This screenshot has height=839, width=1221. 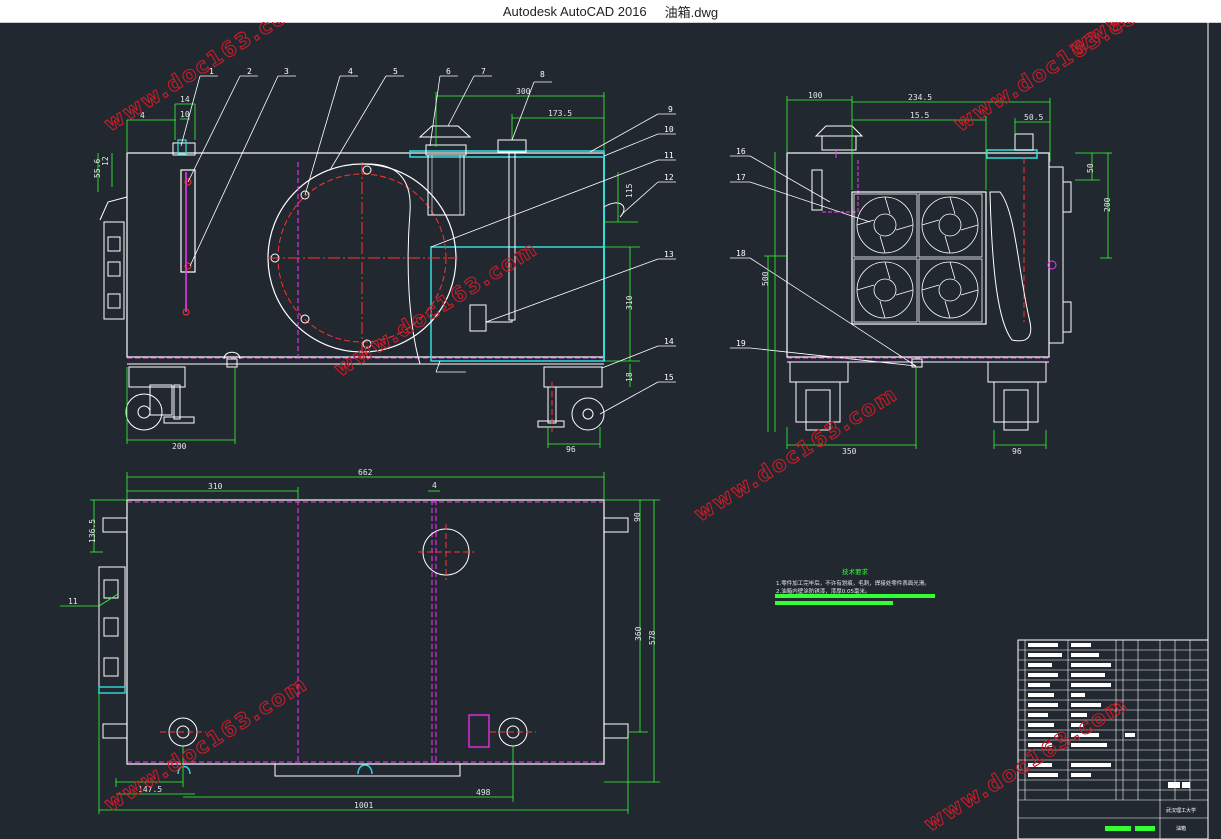 I want to click on notes-title: 技术要求, so click(x=855, y=571).